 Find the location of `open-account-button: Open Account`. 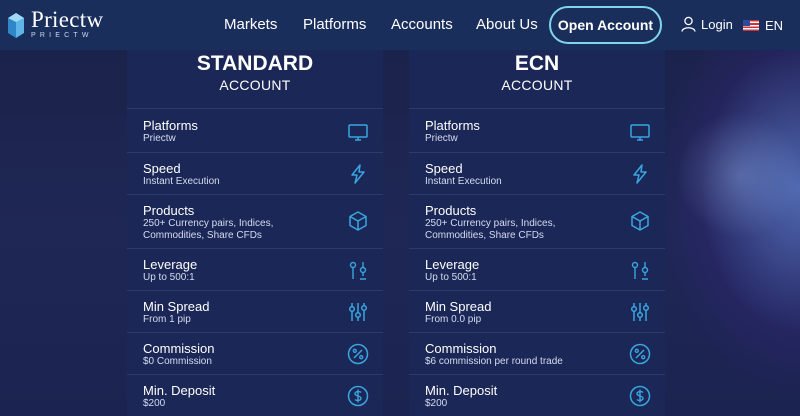

open-account-button: Open Account is located at coordinates (605, 25).